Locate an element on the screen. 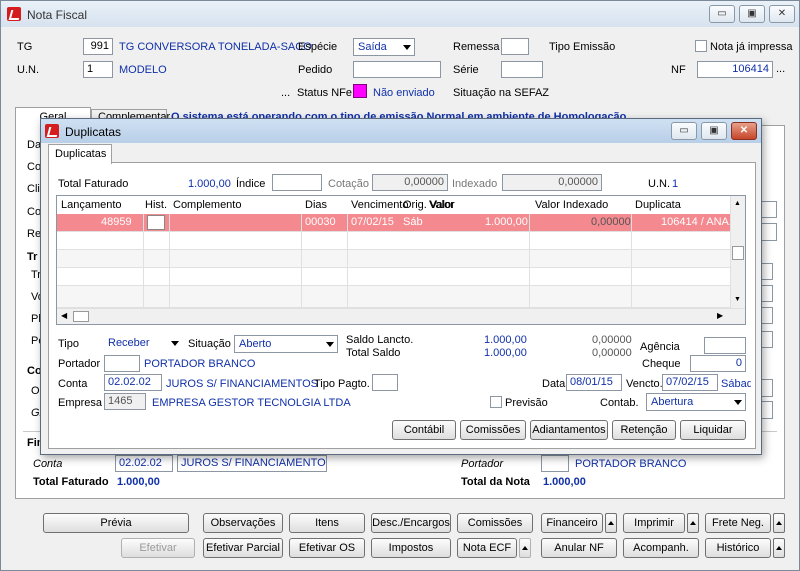 The width and height of the screenshot is (800, 571). efetivar-os-button: Efetivar OS is located at coordinates (327, 548).